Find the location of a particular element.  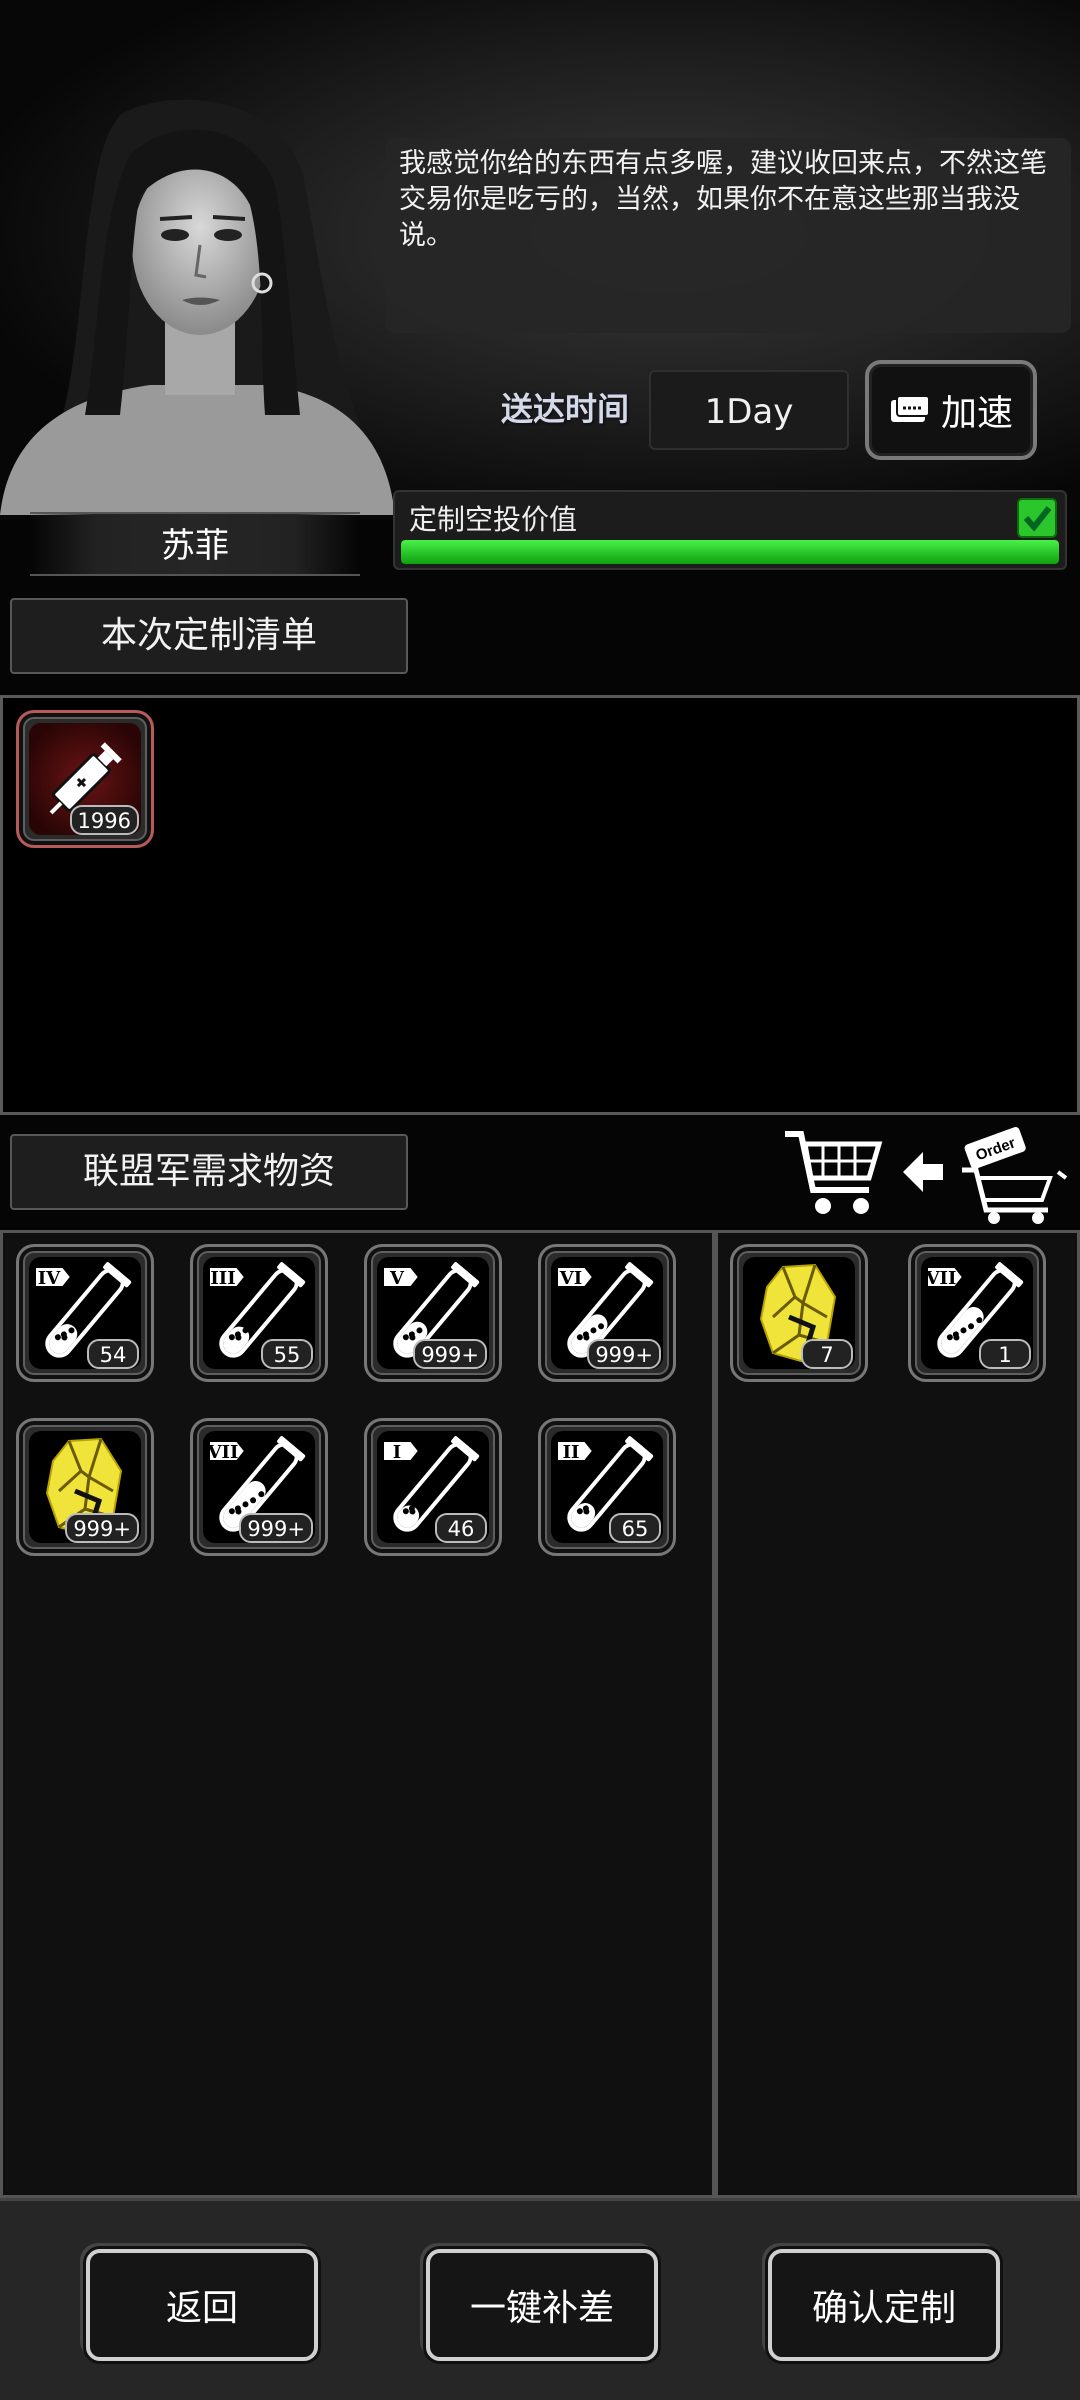

item-count: 55 is located at coordinates (287, 1354).